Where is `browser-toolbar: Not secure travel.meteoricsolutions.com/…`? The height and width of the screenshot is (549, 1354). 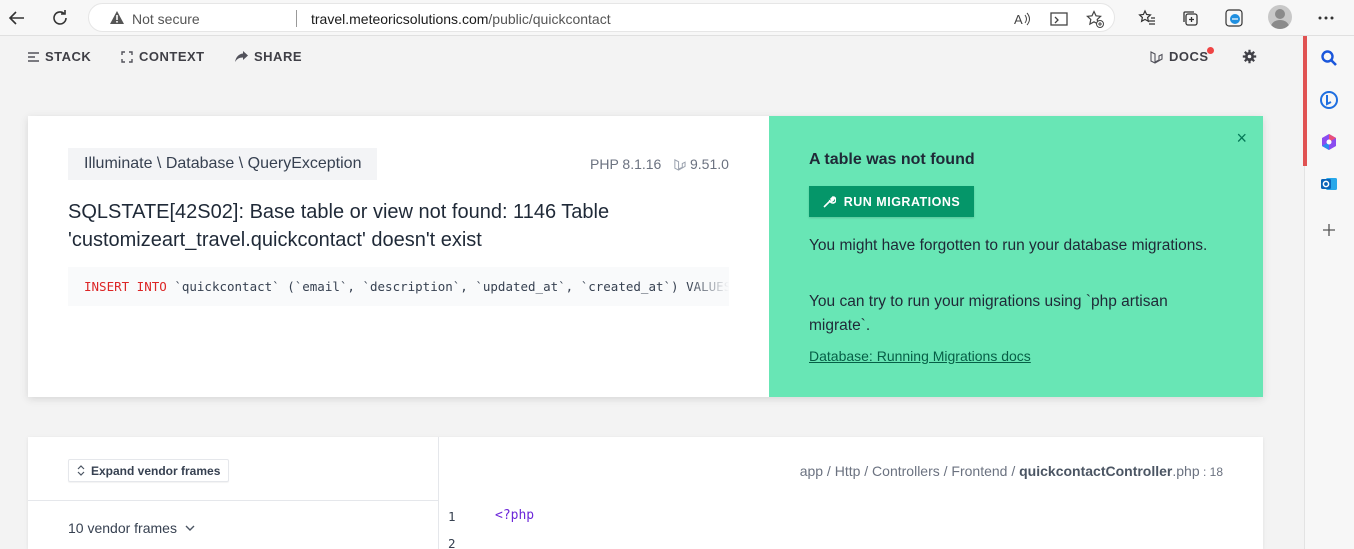 browser-toolbar: Not secure travel.meteoricsolutions.com/… is located at coordinates (677, 18).